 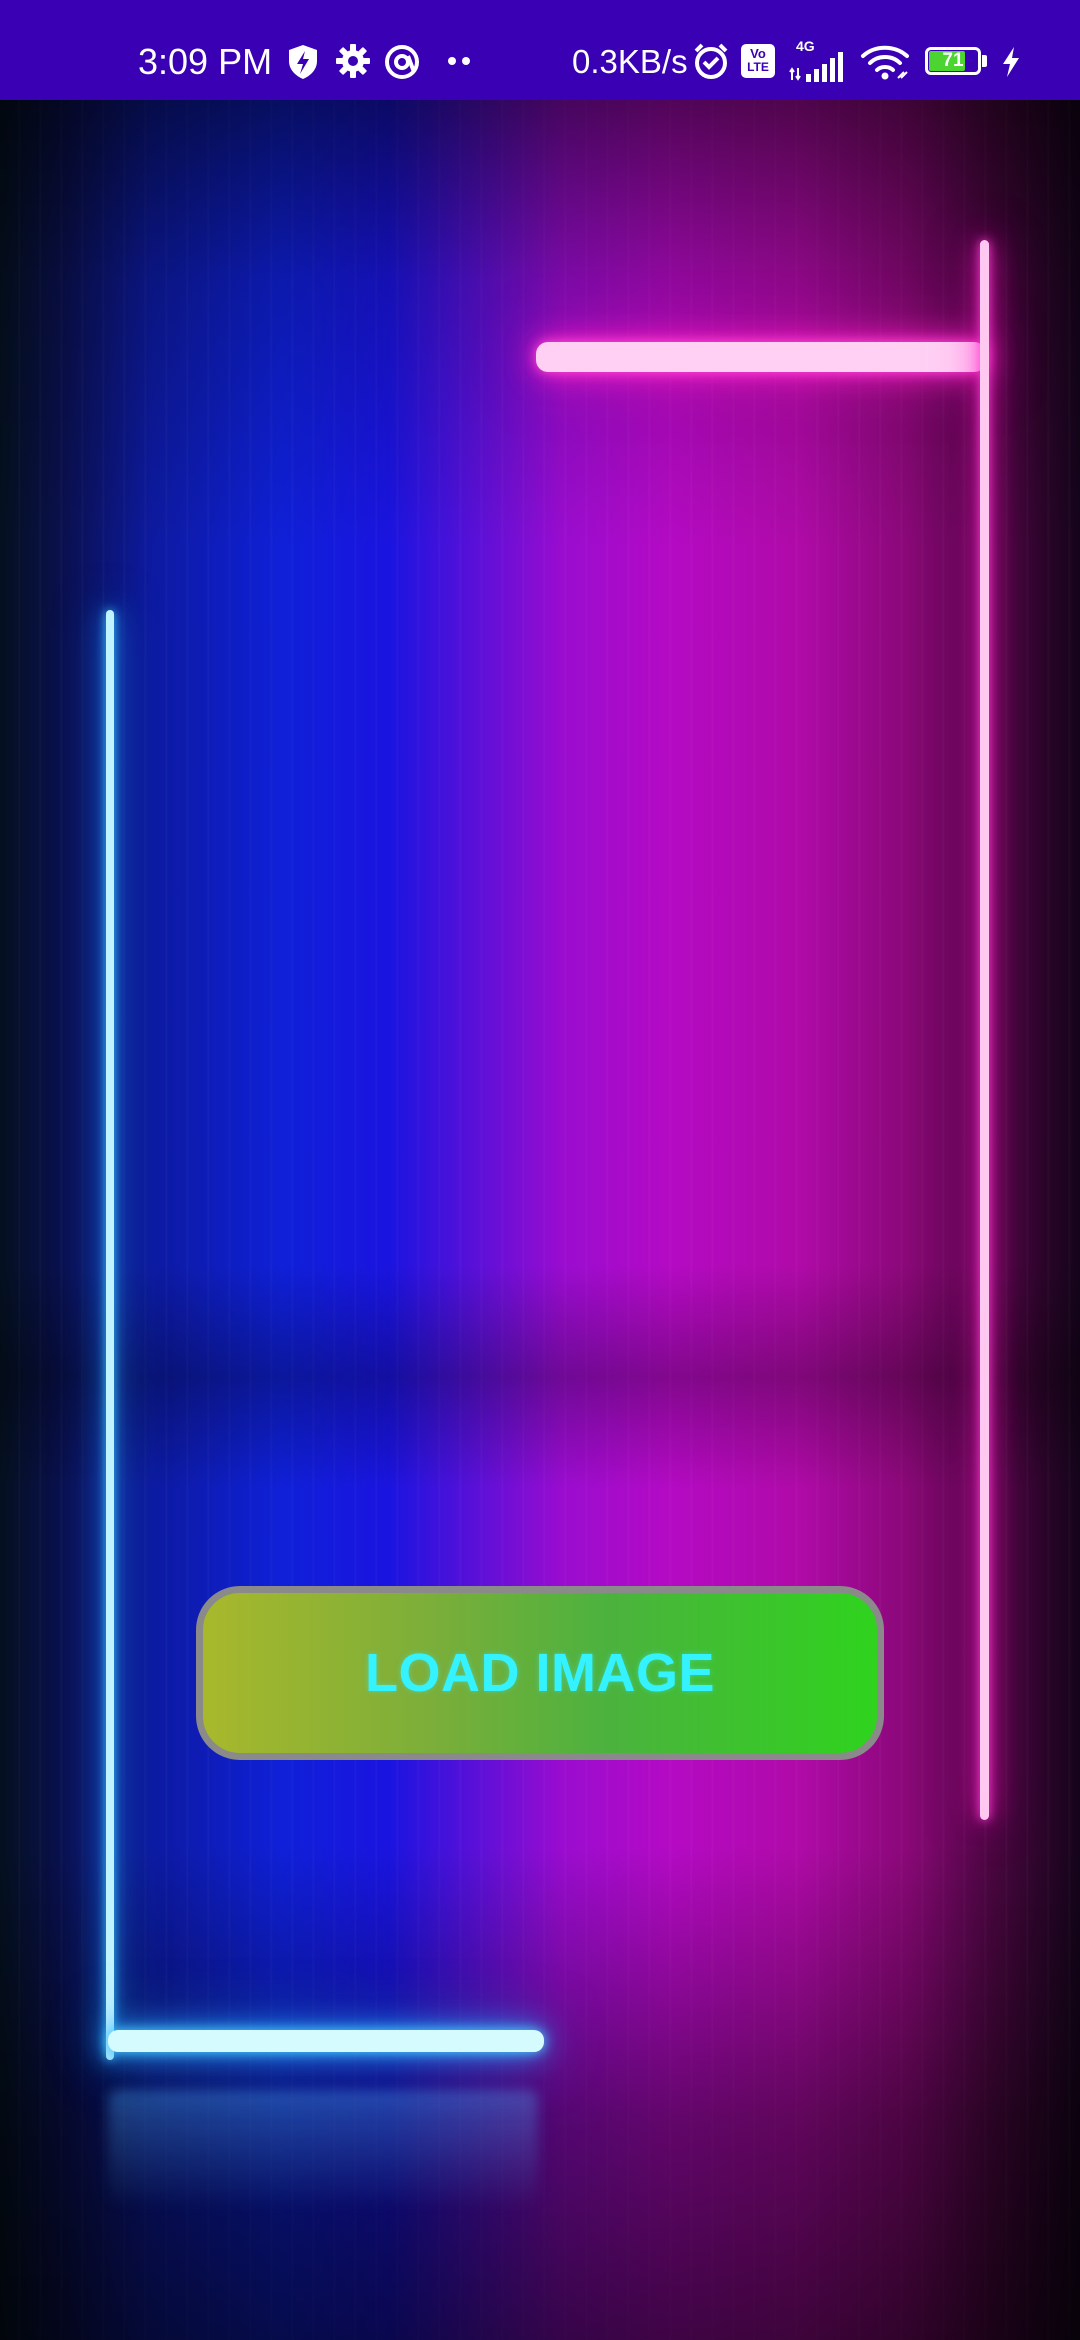 I want to click on shield-bolt-icon, so click(x=303, y=62).